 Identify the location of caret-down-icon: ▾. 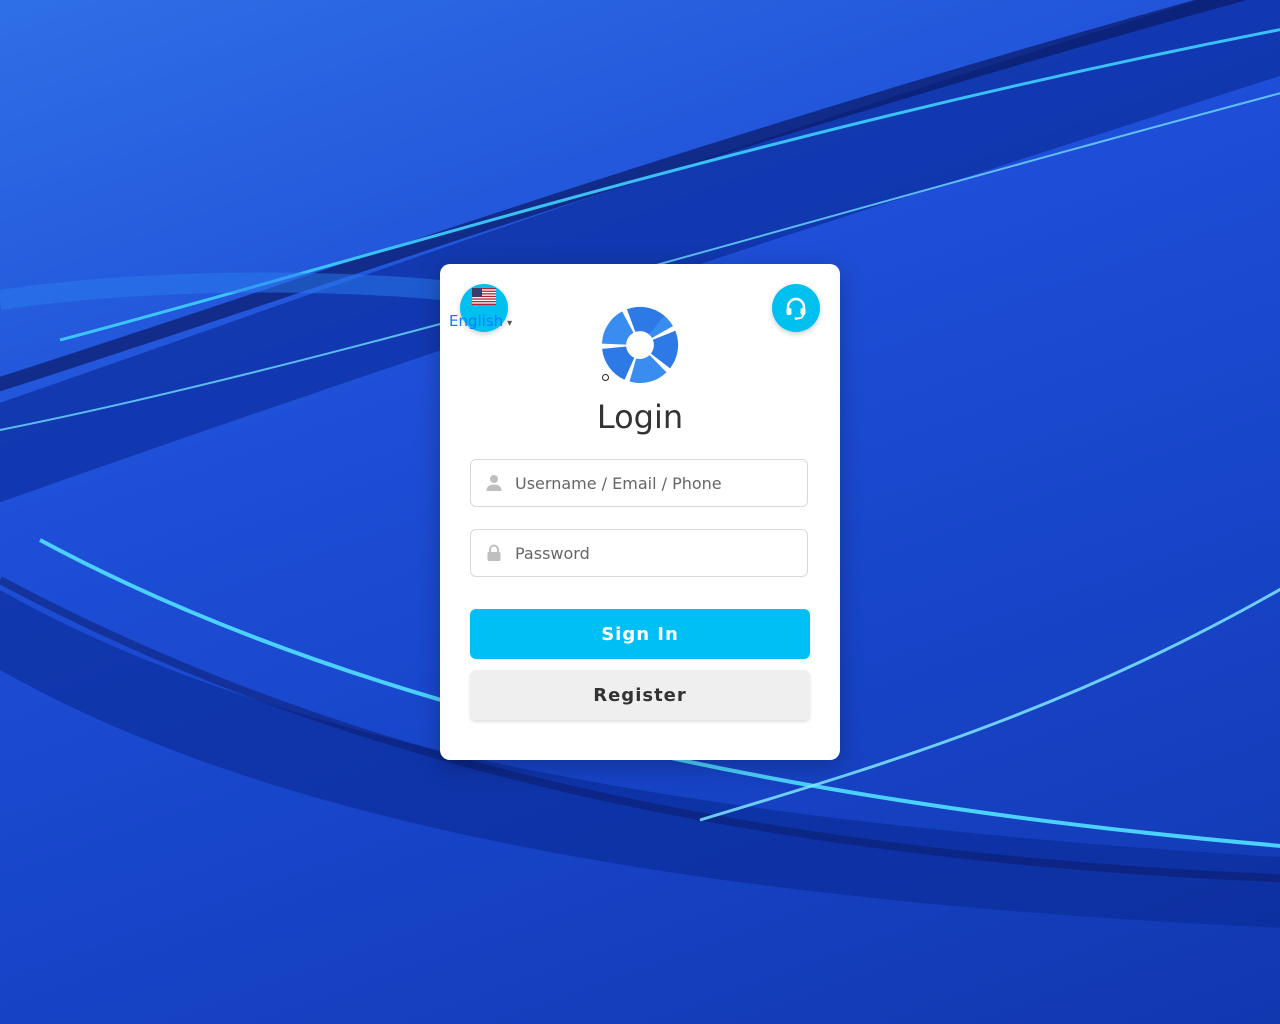
(510, 323).